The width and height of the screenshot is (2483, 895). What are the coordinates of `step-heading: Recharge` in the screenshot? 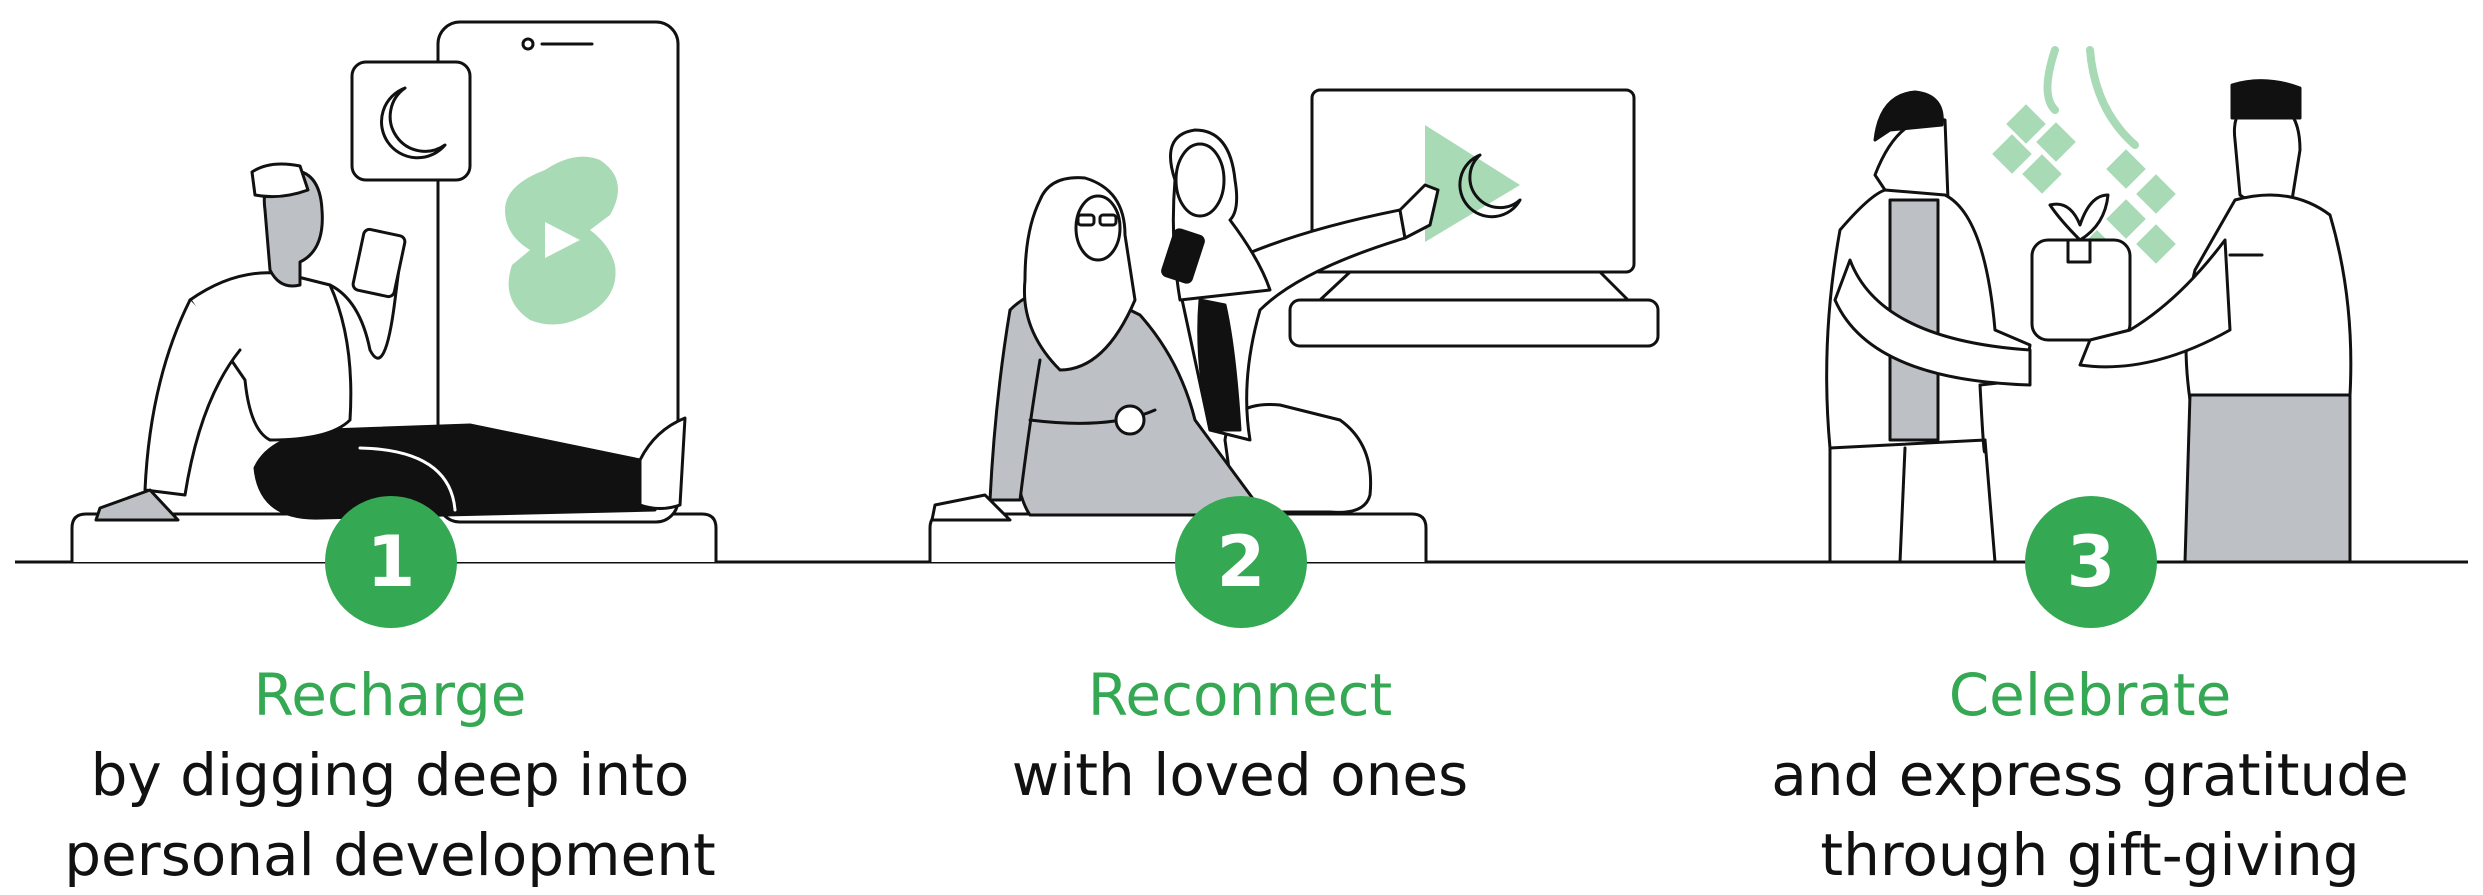 It's located at (390, 695).